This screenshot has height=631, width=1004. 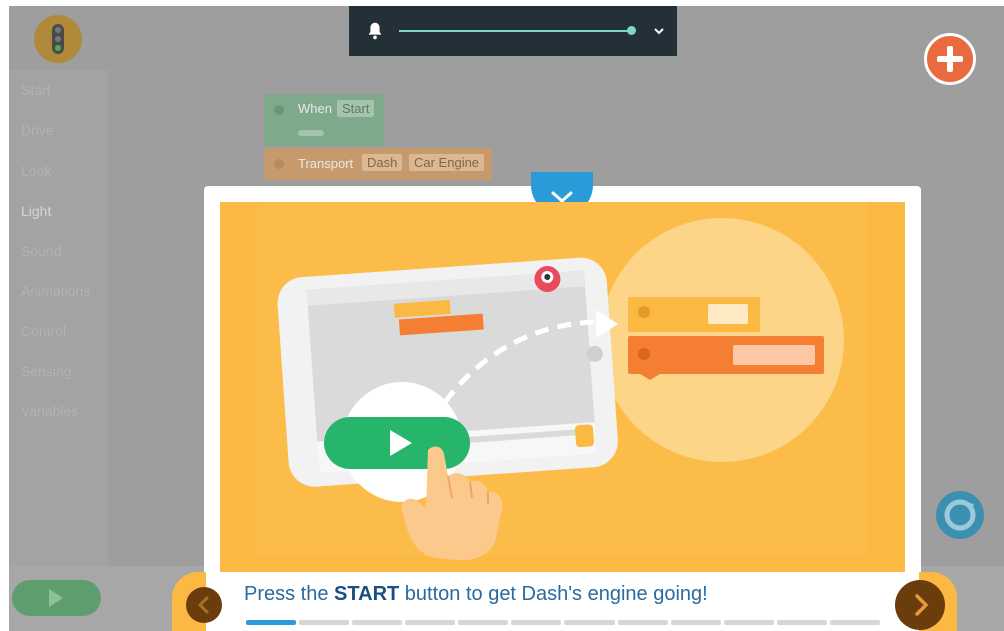 I want to click on play-icon, so click(x=56, y=598).